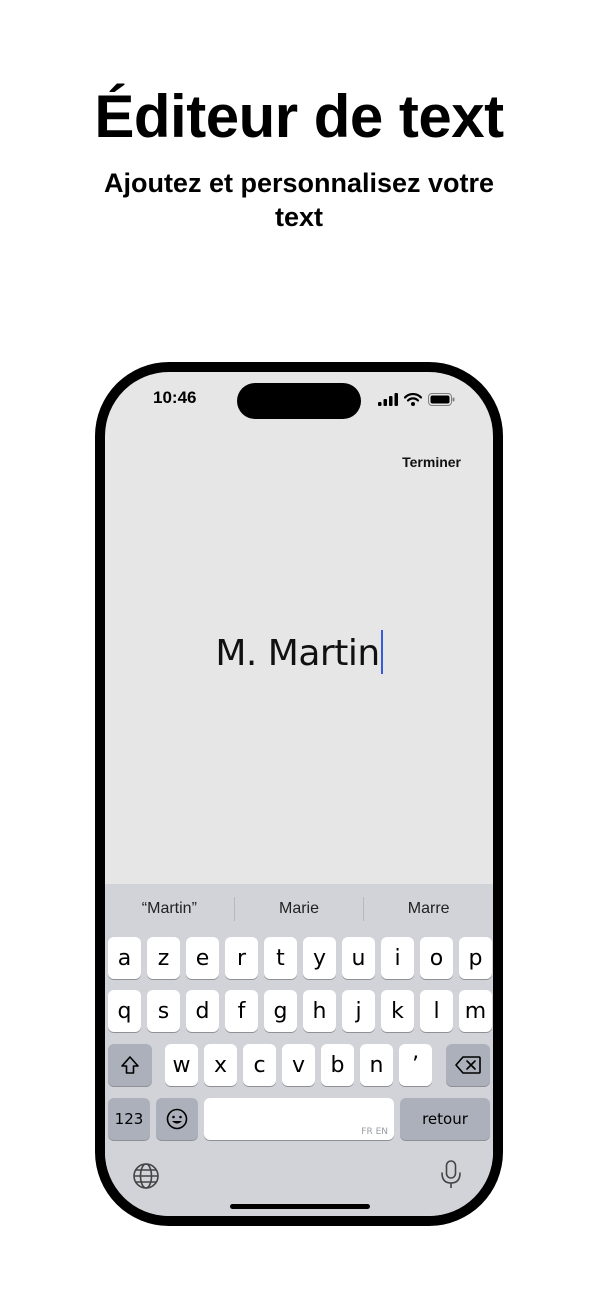  I want to click on delete-icon, so click(468, 1065).